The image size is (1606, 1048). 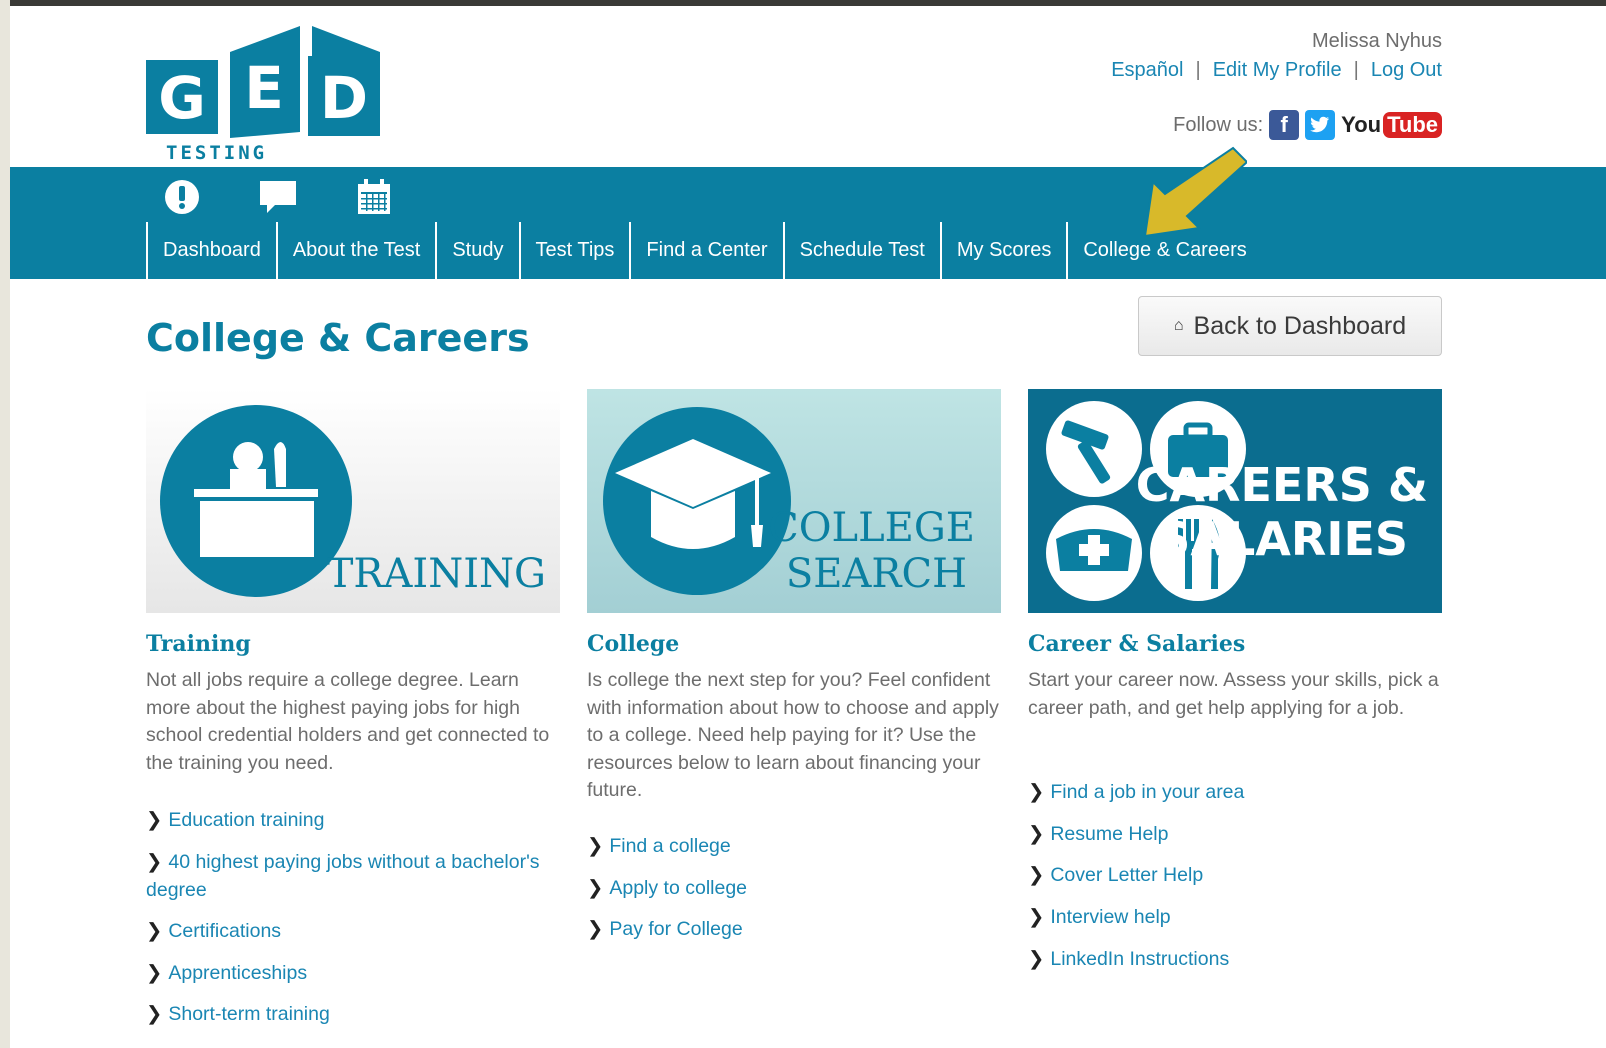 What do you see at coordinates (355, 250) in the screenshot?
I see `nav-item-about-the-test: About the Test` at bounding box center [355, 250].